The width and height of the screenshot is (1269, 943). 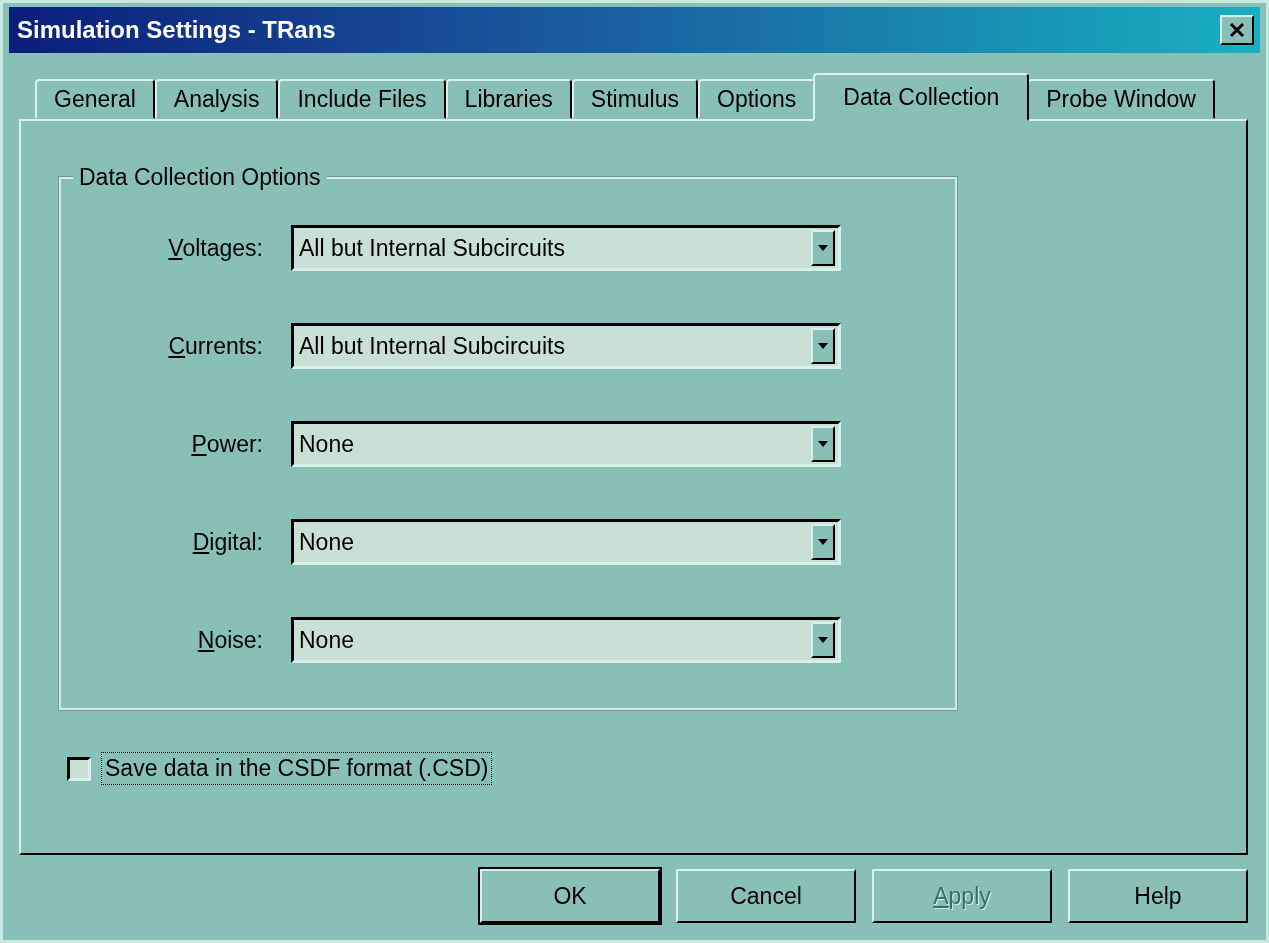 What do you see at coordinates (757, 99) in the screenshot?
I see `tab: Options` at bounding box center [757, 99].